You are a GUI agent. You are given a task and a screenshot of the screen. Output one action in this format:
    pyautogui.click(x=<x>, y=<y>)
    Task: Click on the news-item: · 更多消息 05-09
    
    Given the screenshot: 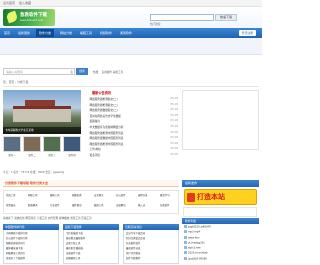 What is the action you would take?
    pyautogui.click(x=133, y=156)
    